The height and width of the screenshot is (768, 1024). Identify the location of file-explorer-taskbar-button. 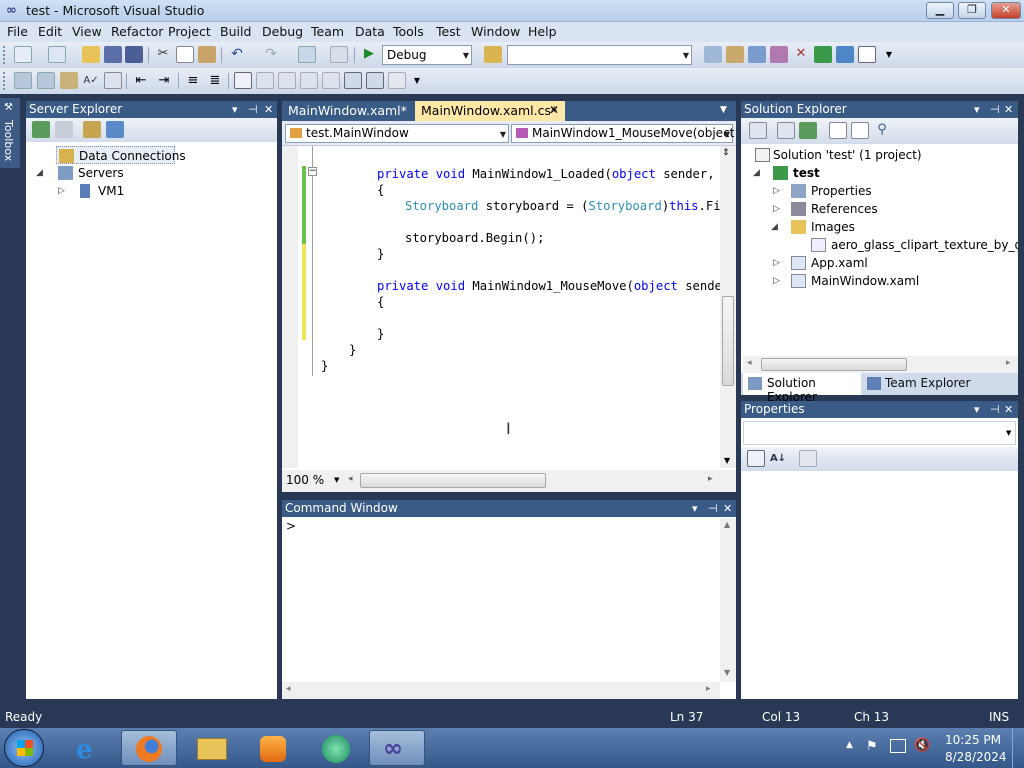
(211, 748).